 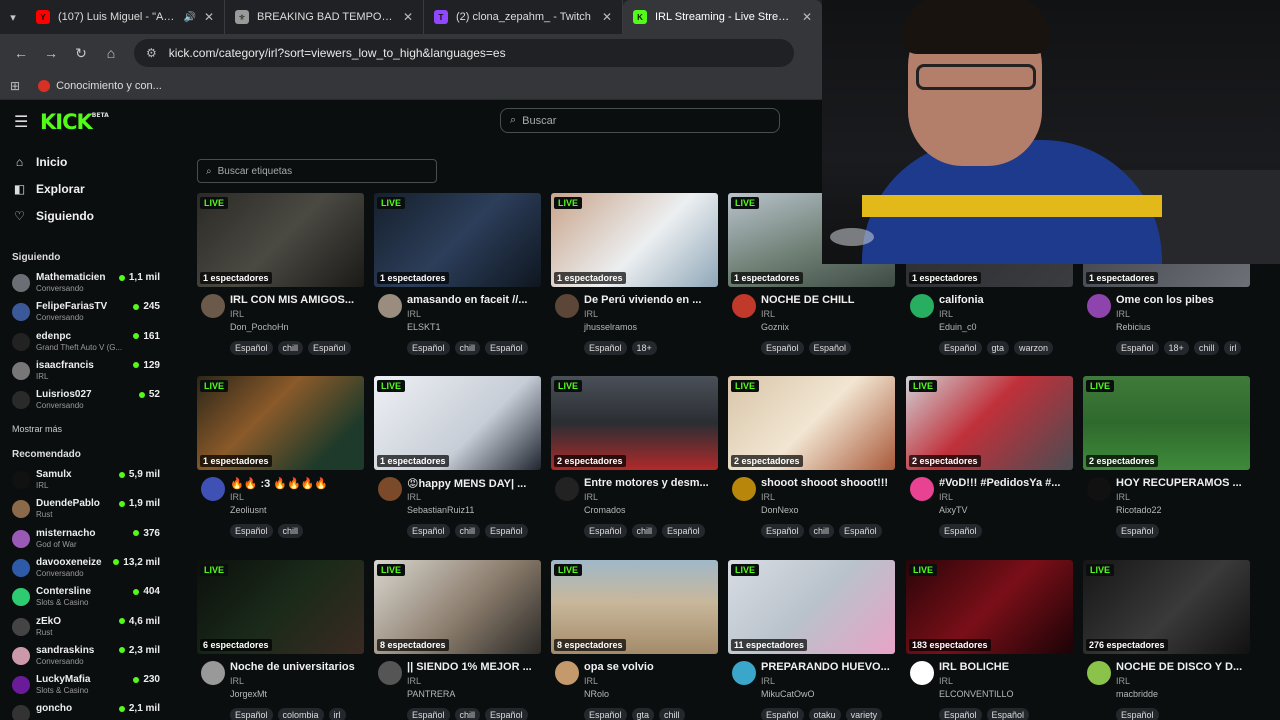 I want to click on sidebar-channel: FelipeFariasTV Conversando 245, so click(x=86, y=312).